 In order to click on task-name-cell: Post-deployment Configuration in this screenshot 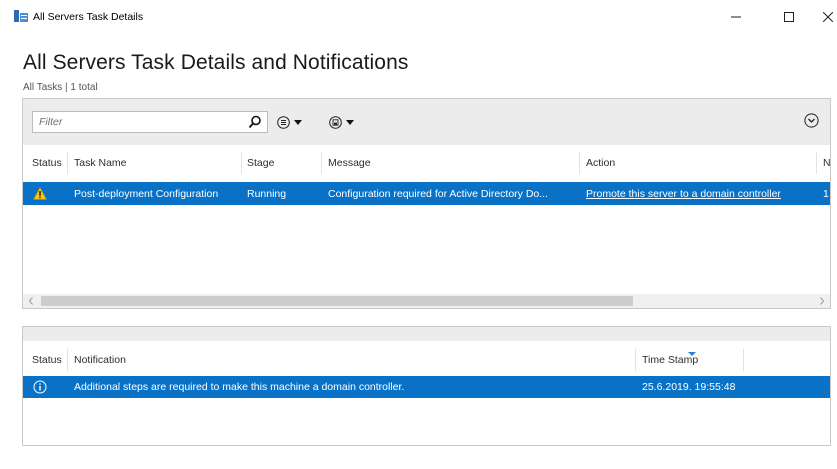, I will do `click(146, 194)`.